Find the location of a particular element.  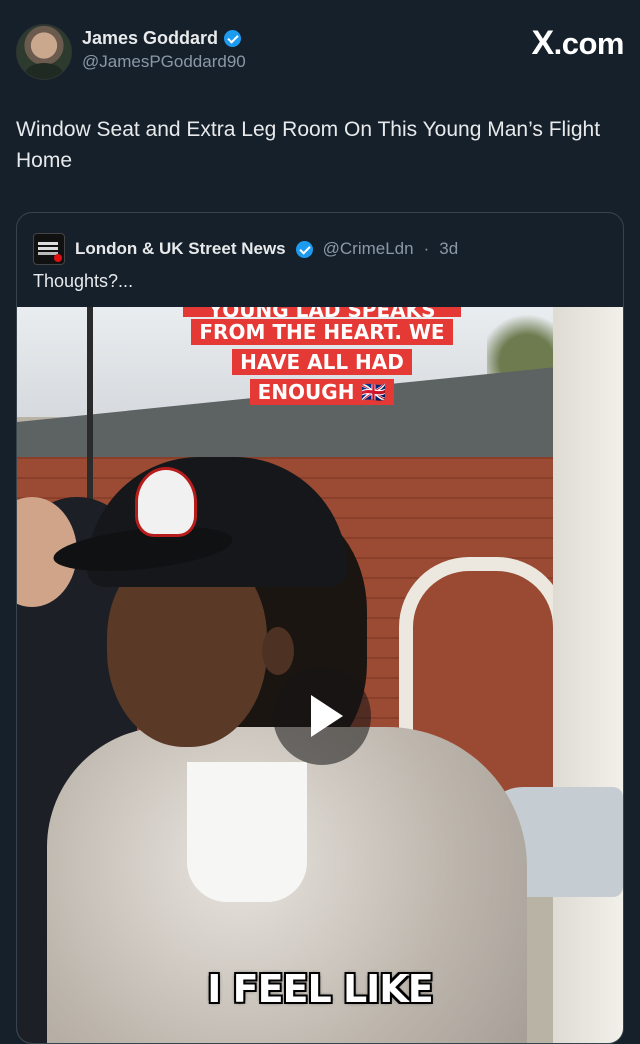

scene-boy-ear is located at coordinates (278, 651).